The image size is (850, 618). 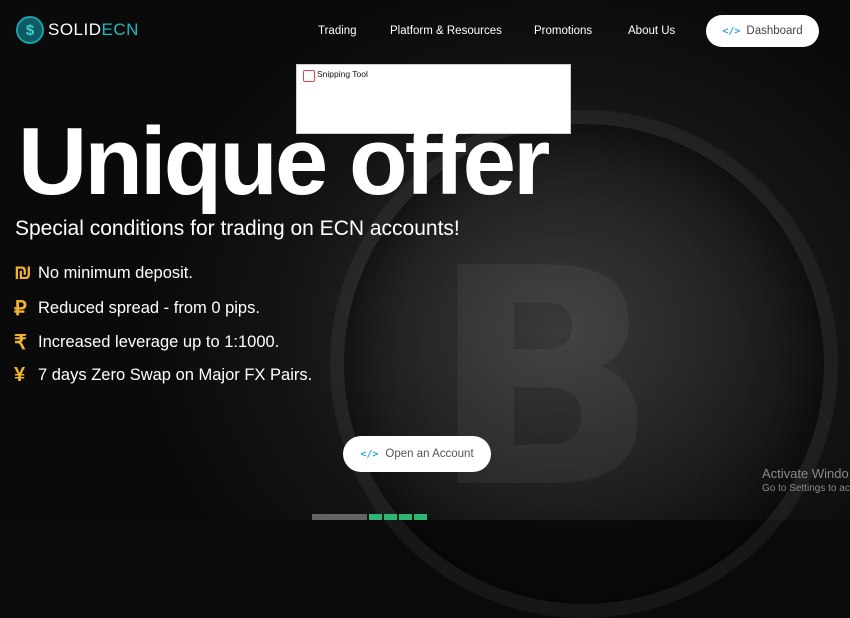 I want to click on feature-text: No minimum deposit., so click(x=115, y=273).